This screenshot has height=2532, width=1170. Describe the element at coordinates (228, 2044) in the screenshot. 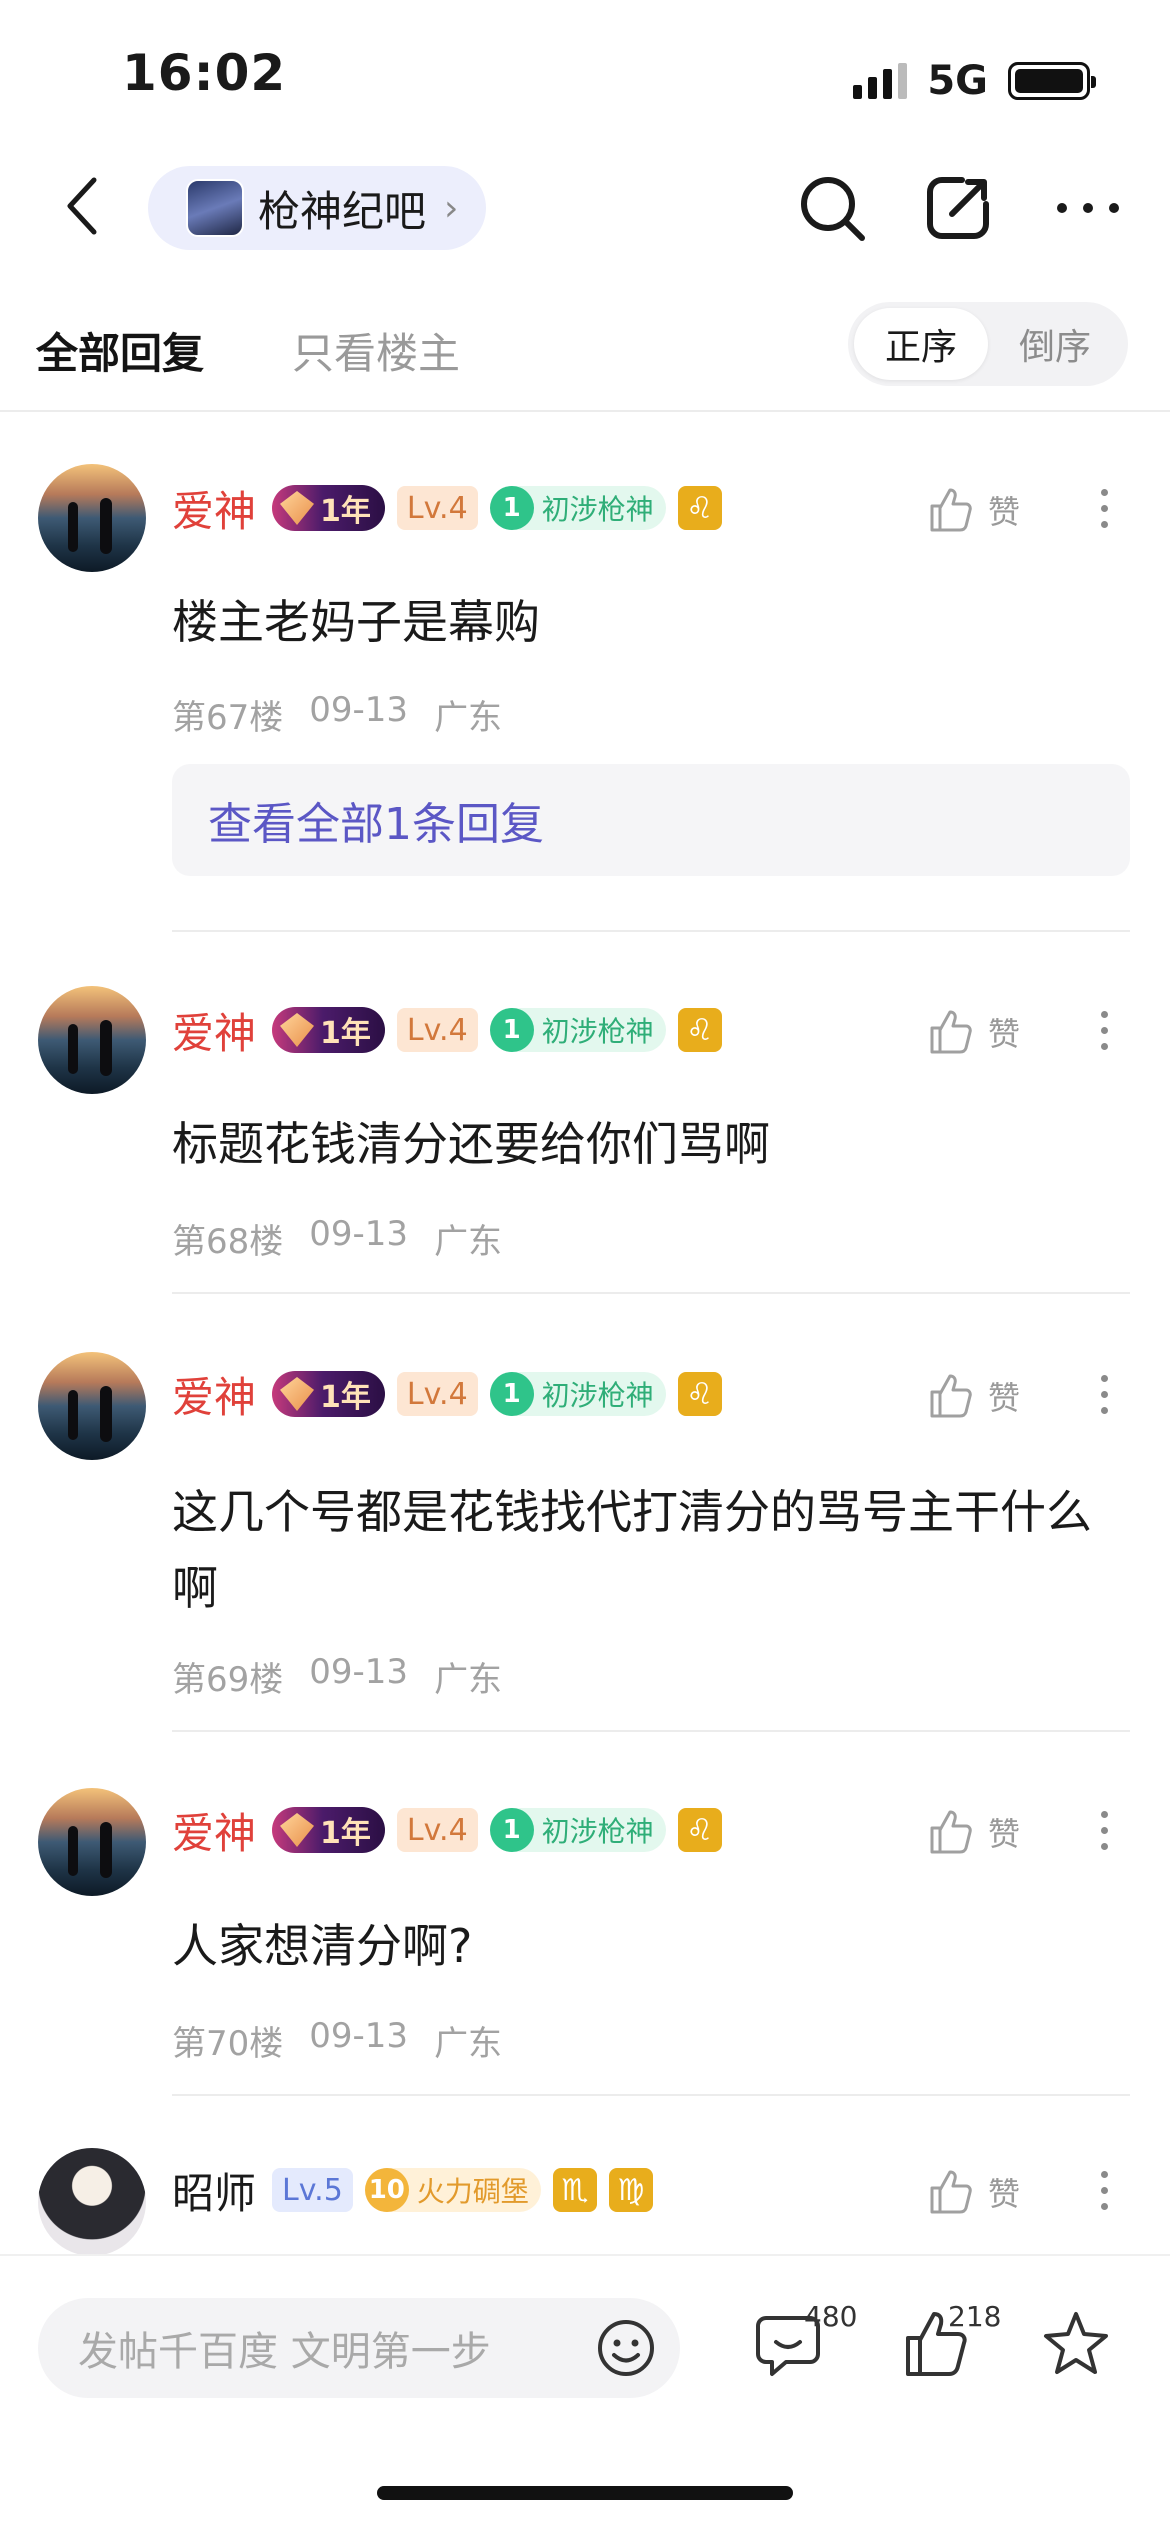

I see `floor-number: 第70楼` at that location.